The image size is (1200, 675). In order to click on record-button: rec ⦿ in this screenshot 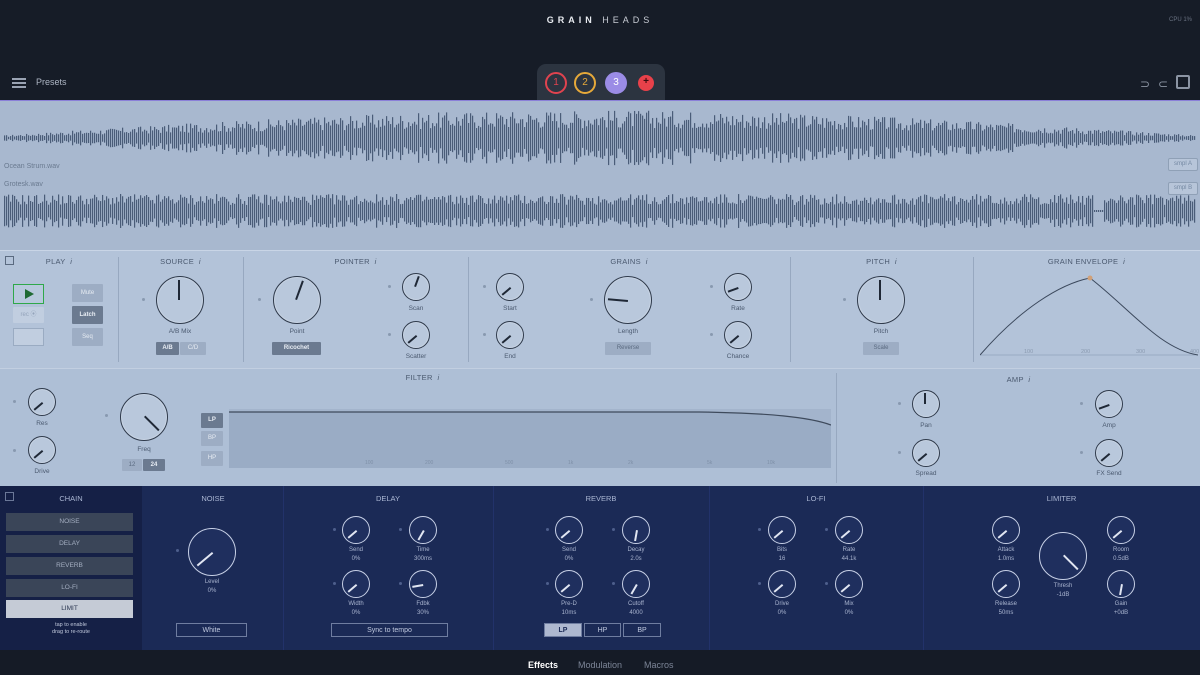, I will do `click(28, 315)`.